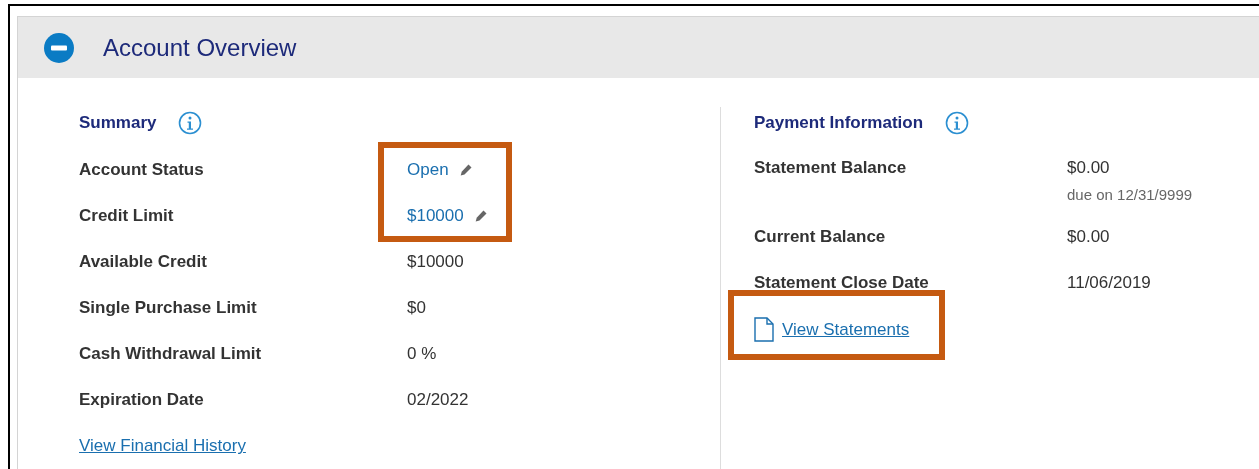  What do you see at coordinates (59, 47) in the screenshot?
I see `collapse-icon` at bounding box center [59, 47].